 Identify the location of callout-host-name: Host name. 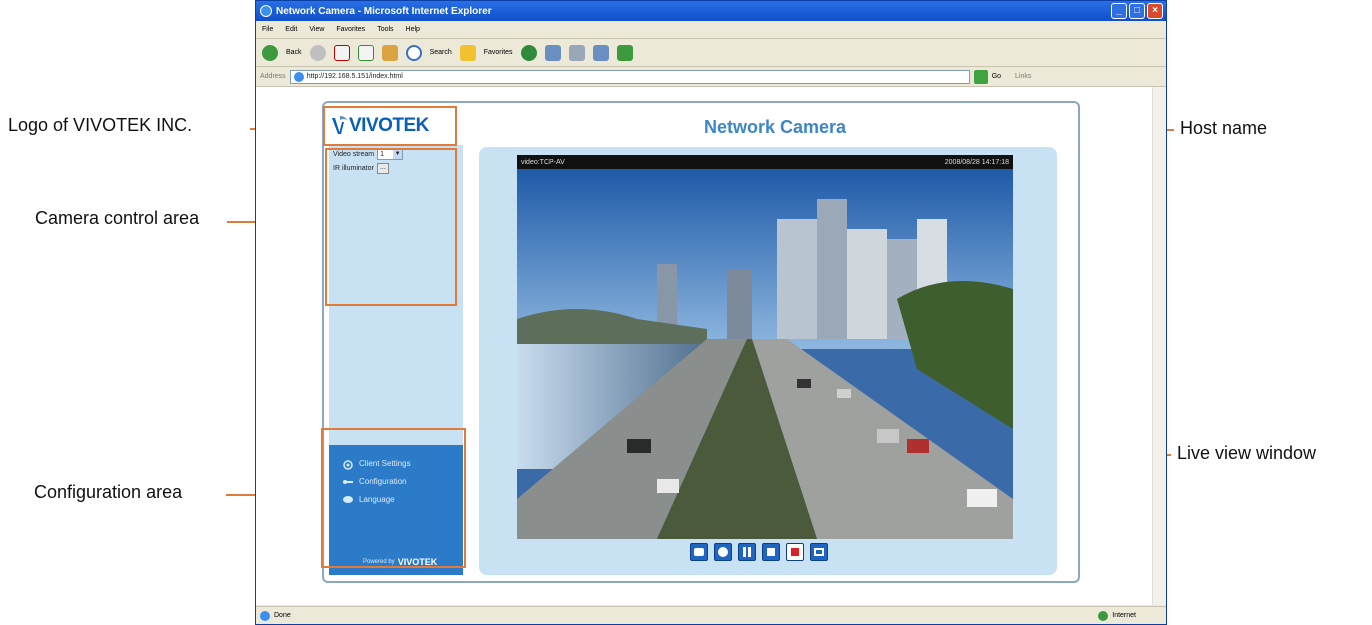
(1224, 128).